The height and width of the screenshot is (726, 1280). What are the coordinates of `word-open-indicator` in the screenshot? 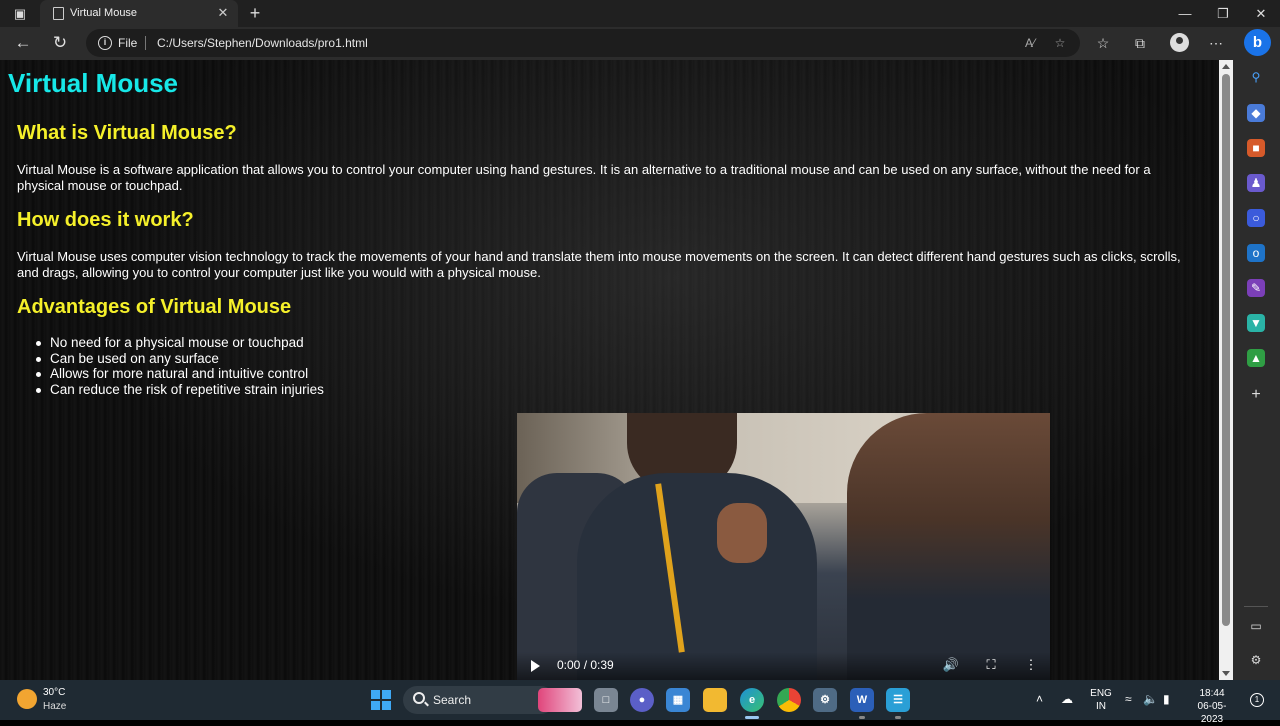 It's located at (862, 717).